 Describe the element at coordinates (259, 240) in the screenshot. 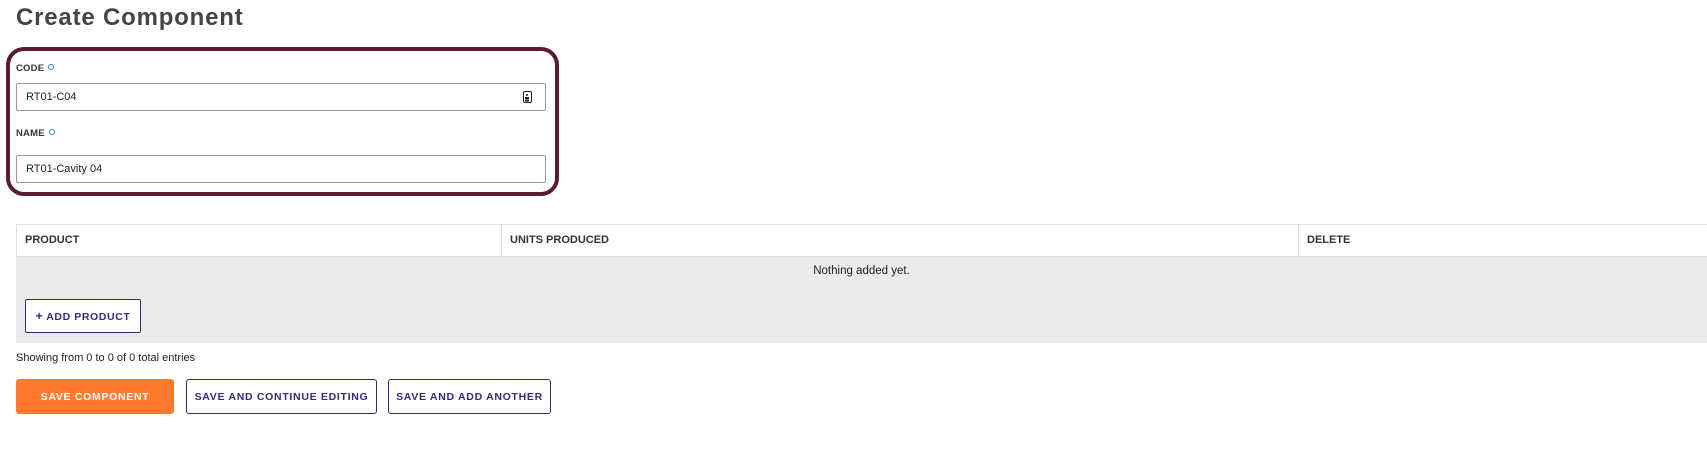

I see `column-header-product: PRODUCT` at that location.